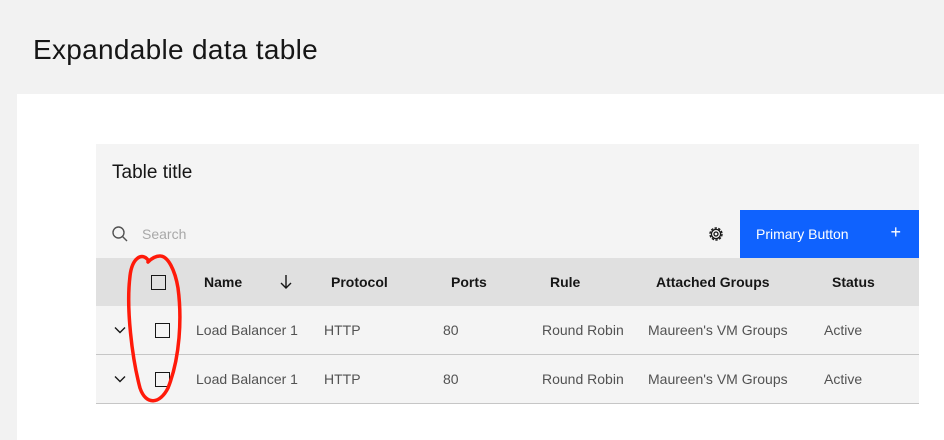 This screenshot has width=944, height=440. What do you see at coordinates (853, 282) in the screenshot?
I see `column-header-status: Status` at bounding box center [853, 282].